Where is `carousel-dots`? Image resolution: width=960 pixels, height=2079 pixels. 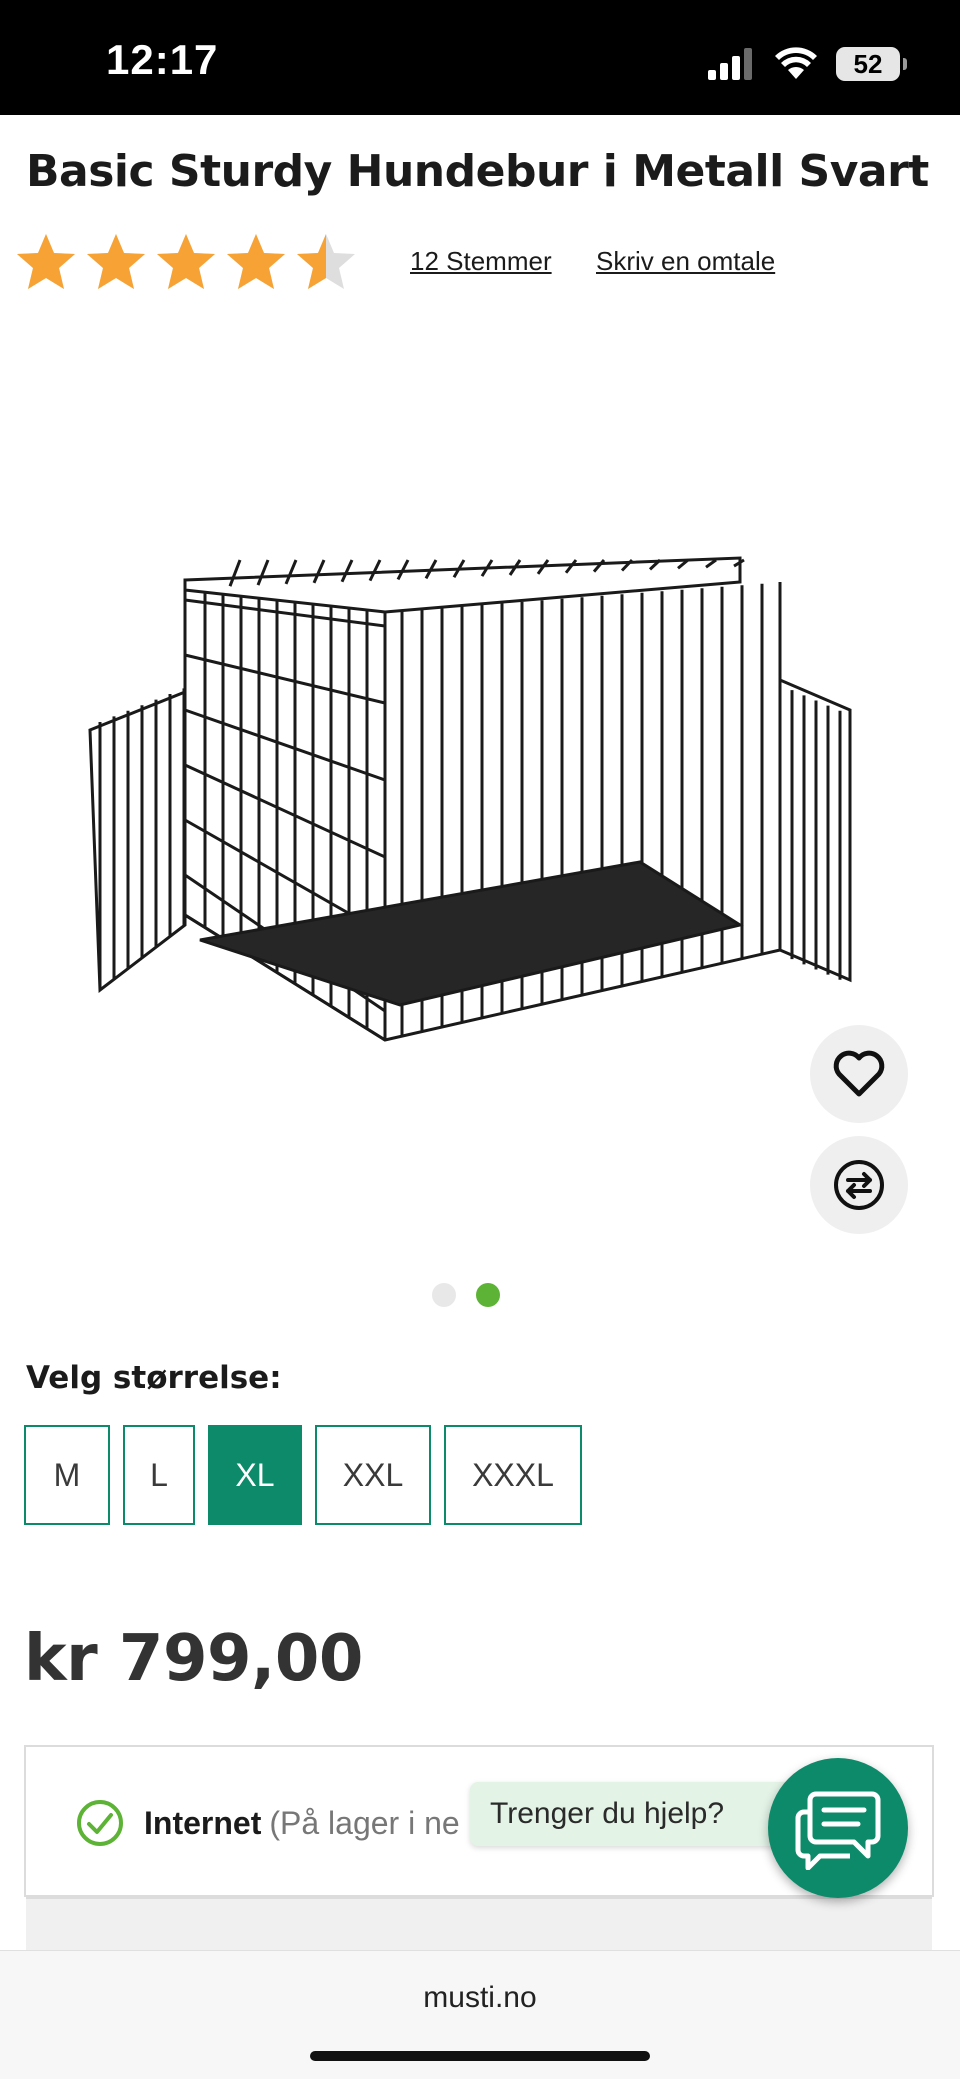 carousel-dots is located at coordinates (466, 1295).